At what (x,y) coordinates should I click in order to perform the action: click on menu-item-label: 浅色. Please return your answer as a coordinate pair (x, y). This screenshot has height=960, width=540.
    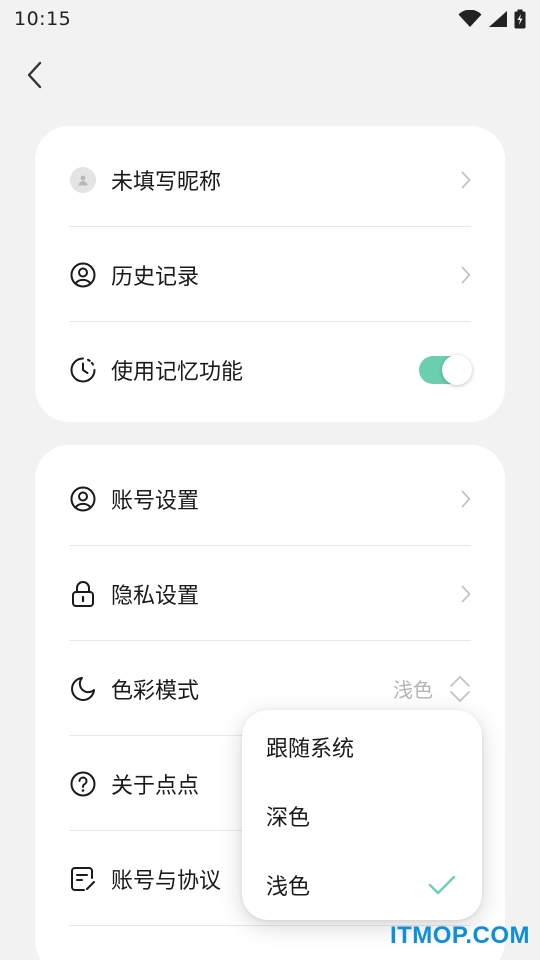
    Looking at the image, I should click on (288, 887).